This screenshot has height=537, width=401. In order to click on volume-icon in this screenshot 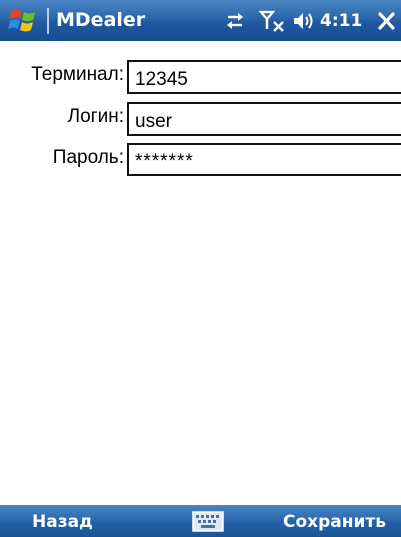, I will do `click(304, 21)`.